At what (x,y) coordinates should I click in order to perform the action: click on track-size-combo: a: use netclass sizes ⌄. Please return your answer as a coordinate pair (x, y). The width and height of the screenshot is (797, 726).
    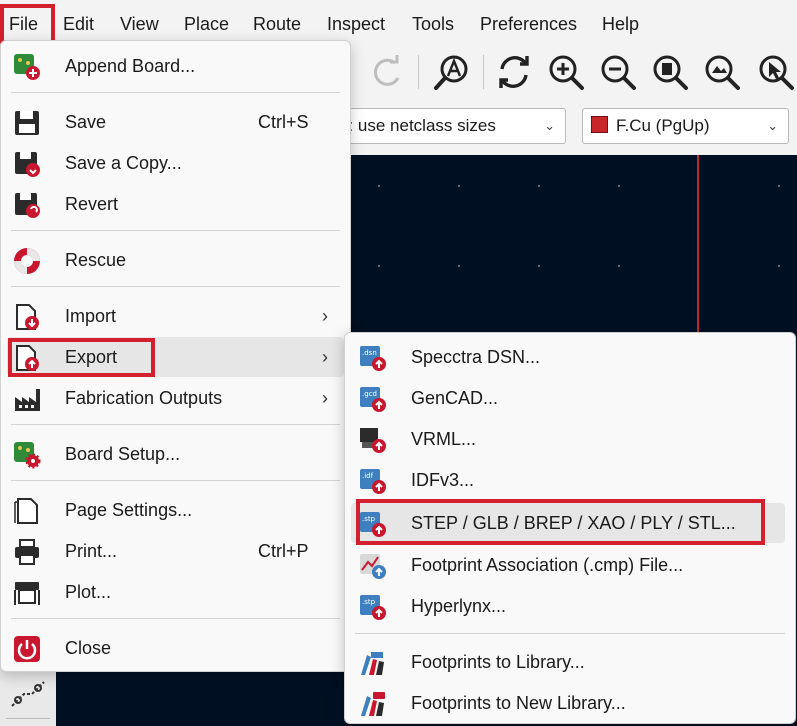
    Looking at the image, I should click on (448, 126).